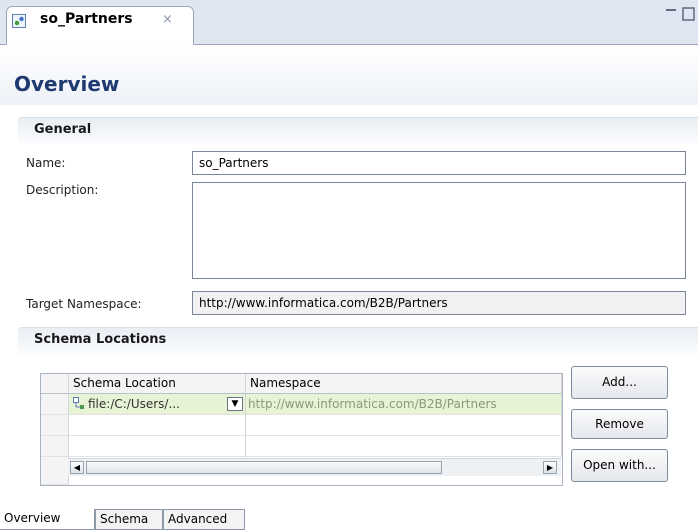 The width and height of the screenshot is (698, 531). I want to click on remove-button: Remove, so click(619, 424).